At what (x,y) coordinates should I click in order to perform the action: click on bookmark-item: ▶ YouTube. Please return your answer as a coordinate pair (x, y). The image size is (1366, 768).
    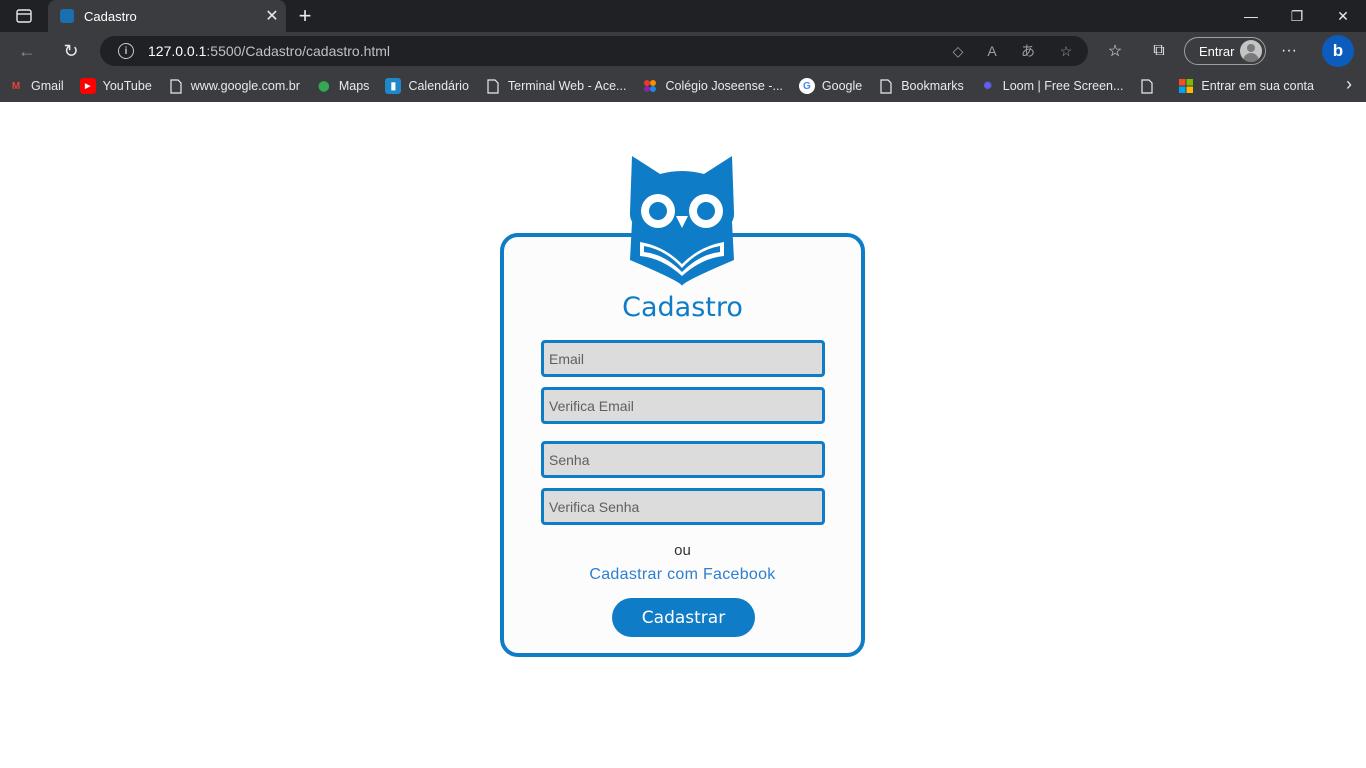
    Looking at the image, I should click on (116, 86).